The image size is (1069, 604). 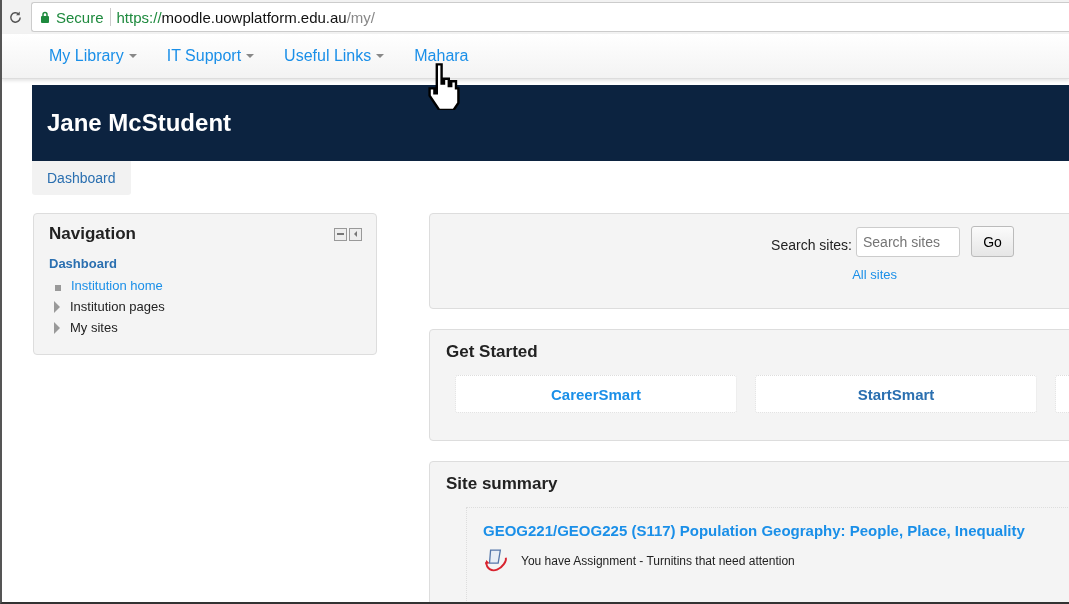 What do you see at coordinates (92, 234) in the screenshot?
I see `panel-title: Navigation` at bounding box center [92, 234].